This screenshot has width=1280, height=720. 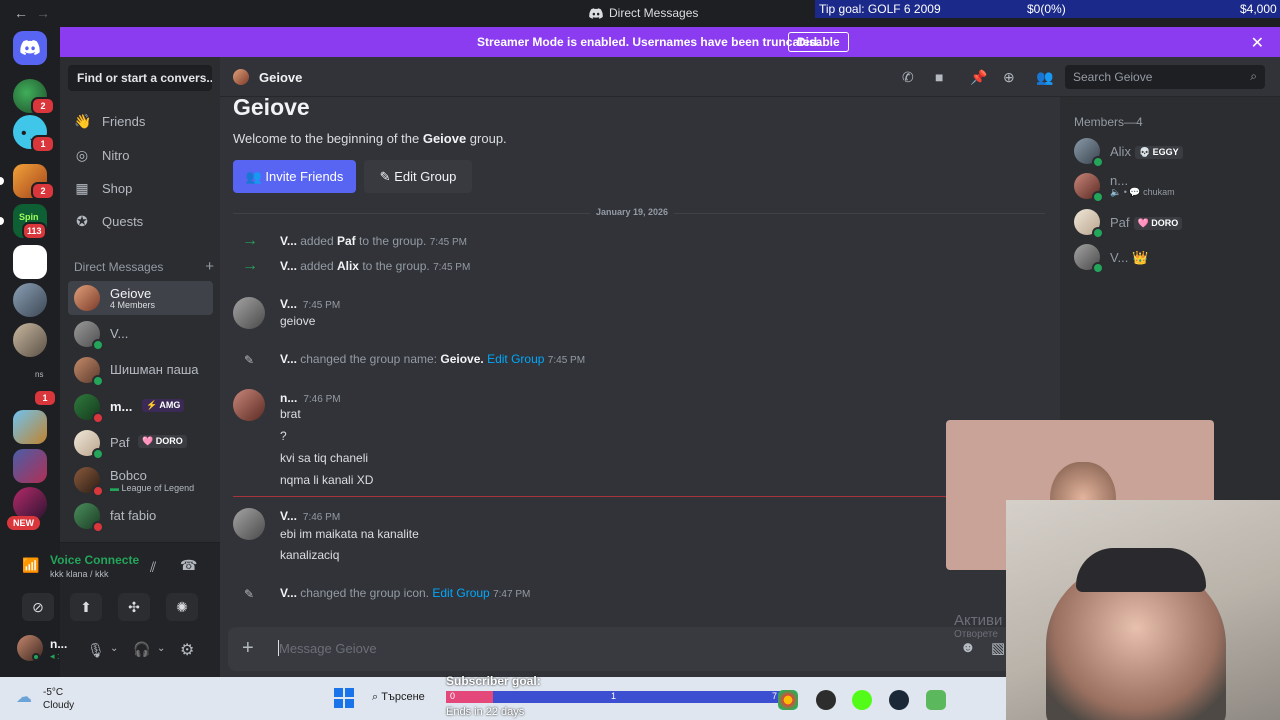 What do you see at coordinates (86, 607) in the screenshot?
I see `screenshare-button: ⬆` at bounding box center [86, 607].